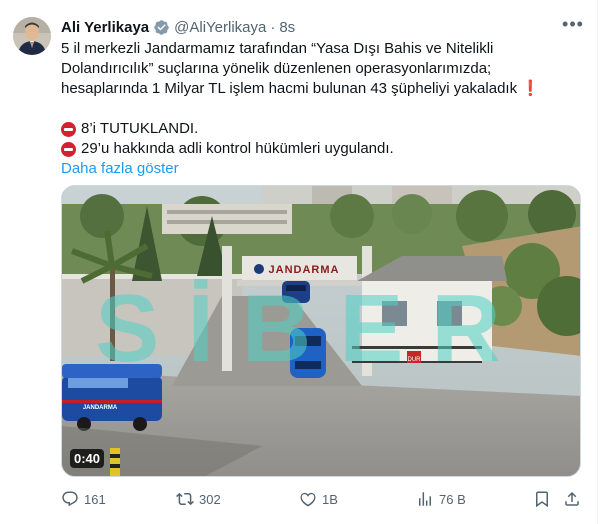 The height and width of the screenshot is (524, 607). I want to click on heart-icon, so click(308, 499).